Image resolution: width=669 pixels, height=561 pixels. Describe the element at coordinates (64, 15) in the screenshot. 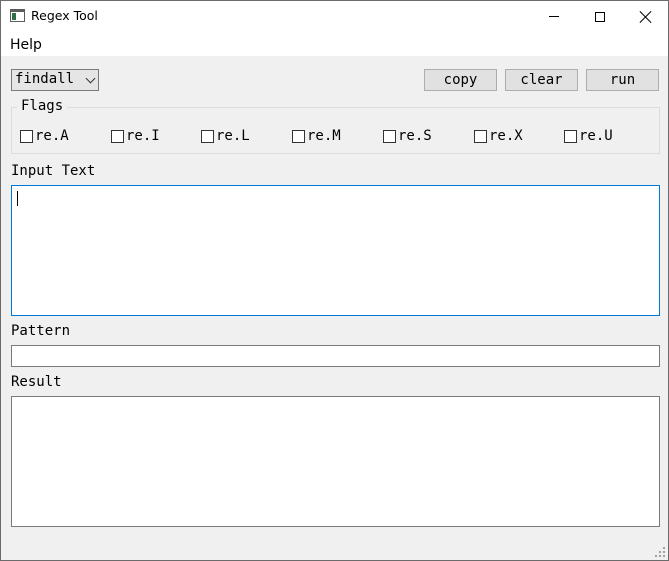

I see `window-title: Regex Tool` at that location.